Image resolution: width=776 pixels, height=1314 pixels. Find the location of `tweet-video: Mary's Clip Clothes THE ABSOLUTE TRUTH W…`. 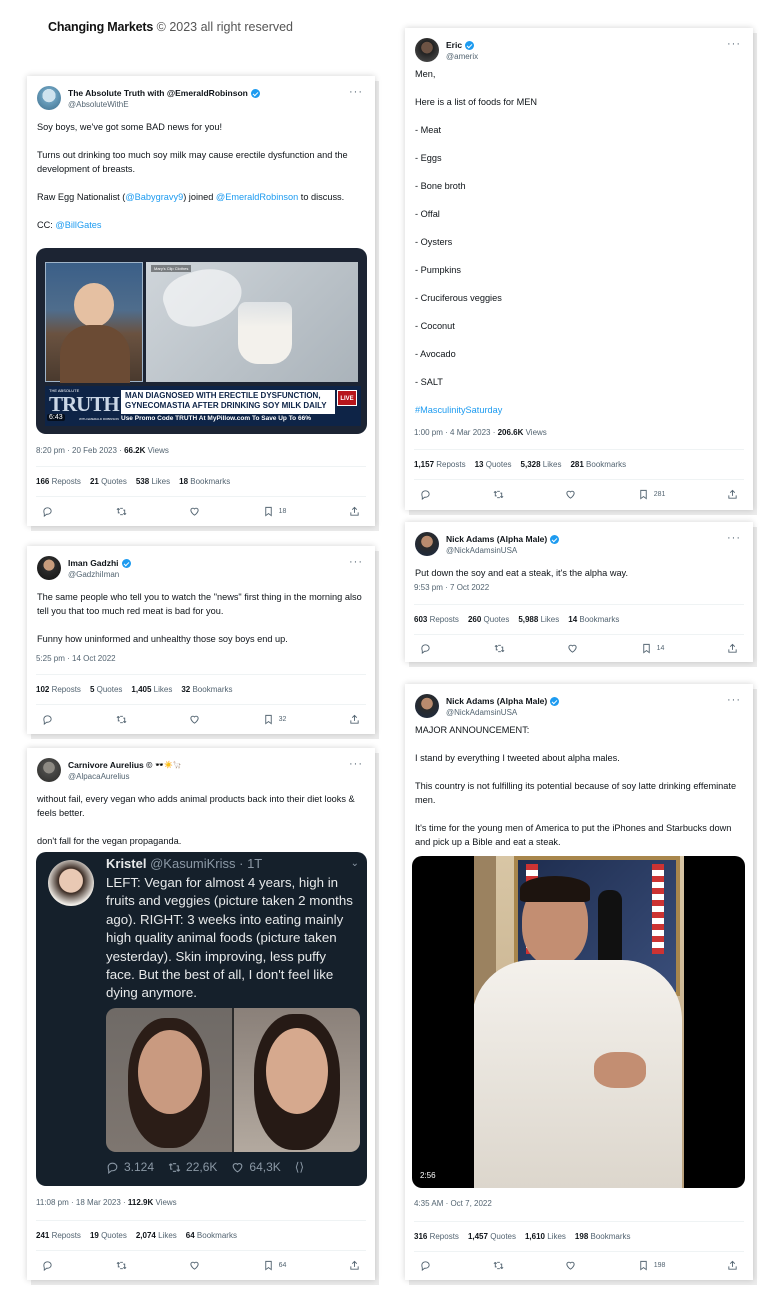

tweet-video: Mary's Clip Clothes THE ABSOLUTE TRUTH W… is located at coordinates (201, 341).